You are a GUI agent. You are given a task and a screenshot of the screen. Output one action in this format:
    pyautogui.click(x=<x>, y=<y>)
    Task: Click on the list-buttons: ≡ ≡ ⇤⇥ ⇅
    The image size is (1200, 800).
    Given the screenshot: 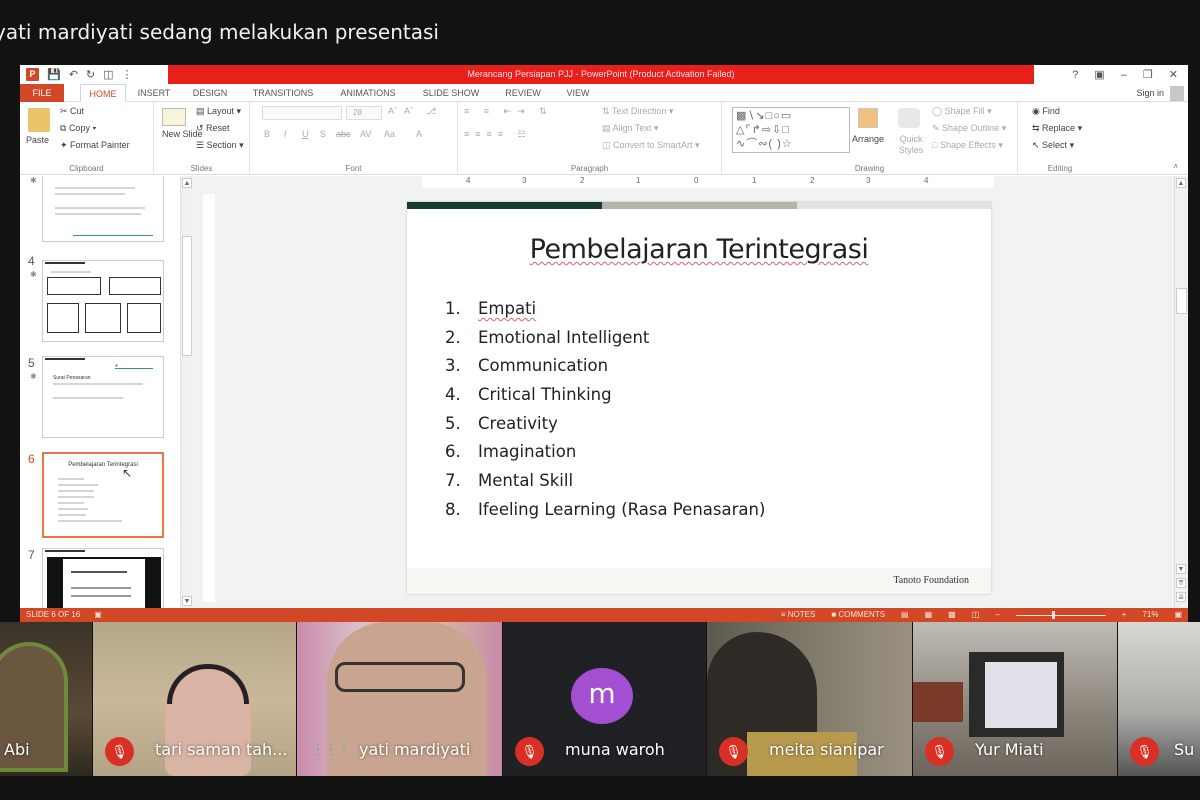 What is the action you would take?
    pyautogui.click(x=508, y=111)
    